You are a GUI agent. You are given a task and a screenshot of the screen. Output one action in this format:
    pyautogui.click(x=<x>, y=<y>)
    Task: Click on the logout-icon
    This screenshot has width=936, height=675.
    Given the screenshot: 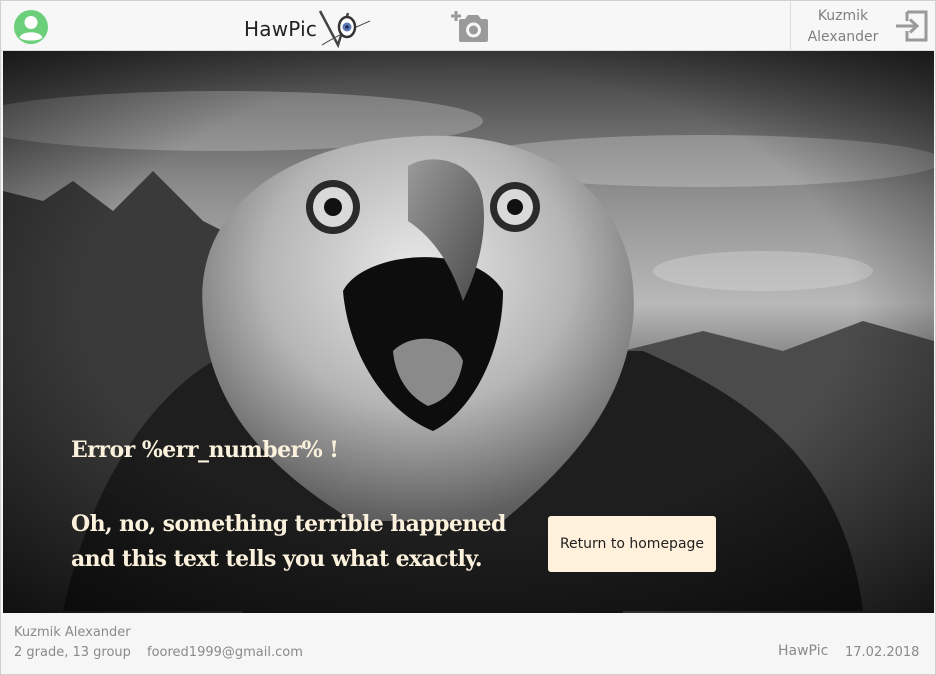 What is the action you would take?
    pyautogui.click(x=912, y=26)
    